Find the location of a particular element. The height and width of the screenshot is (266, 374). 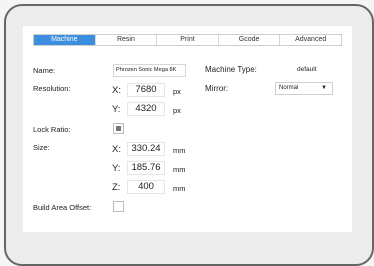

machine-type-label: Machine Type: is located at coordinates (231, 69).